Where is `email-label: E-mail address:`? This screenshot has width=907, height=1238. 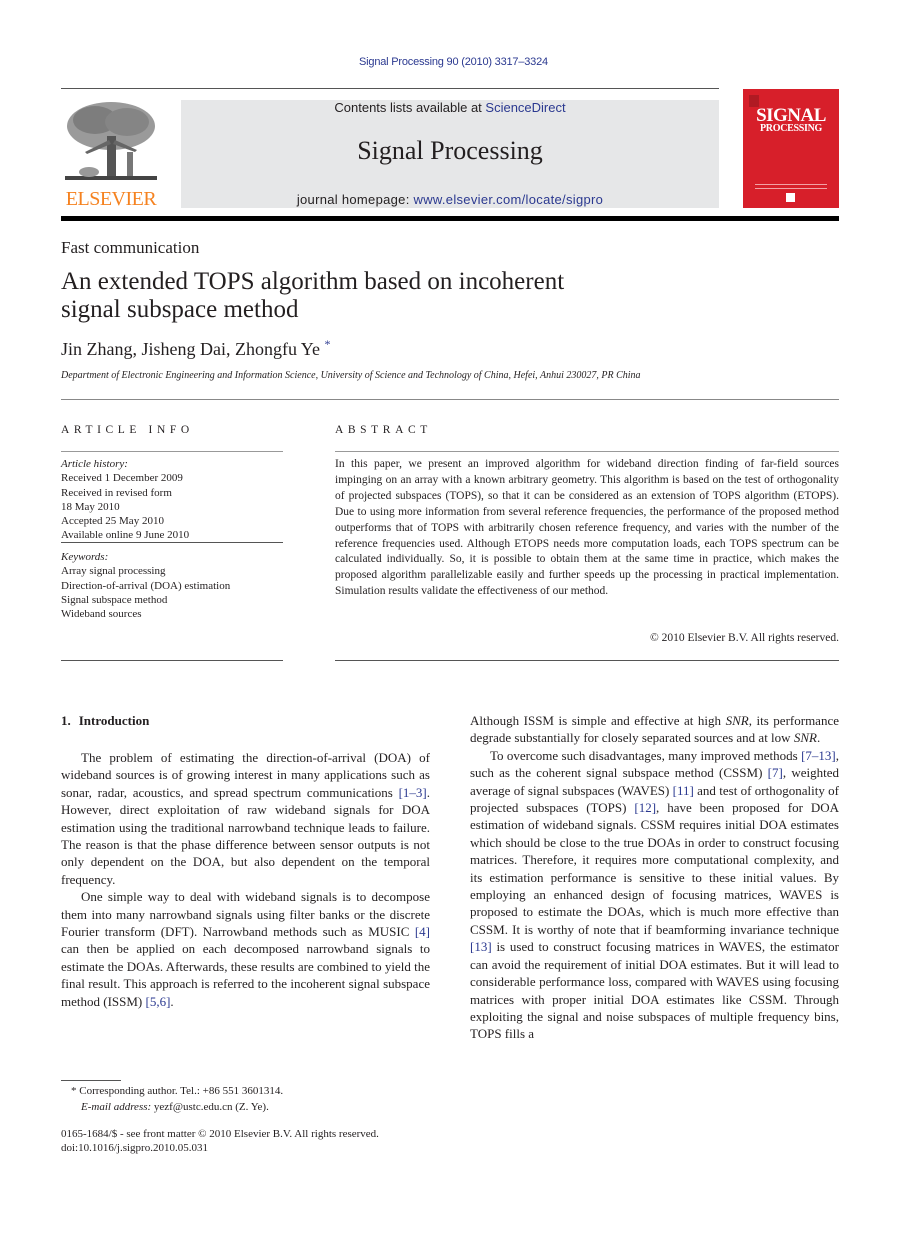 email-label: E-mail address: is located at coordinates (116, 1106).